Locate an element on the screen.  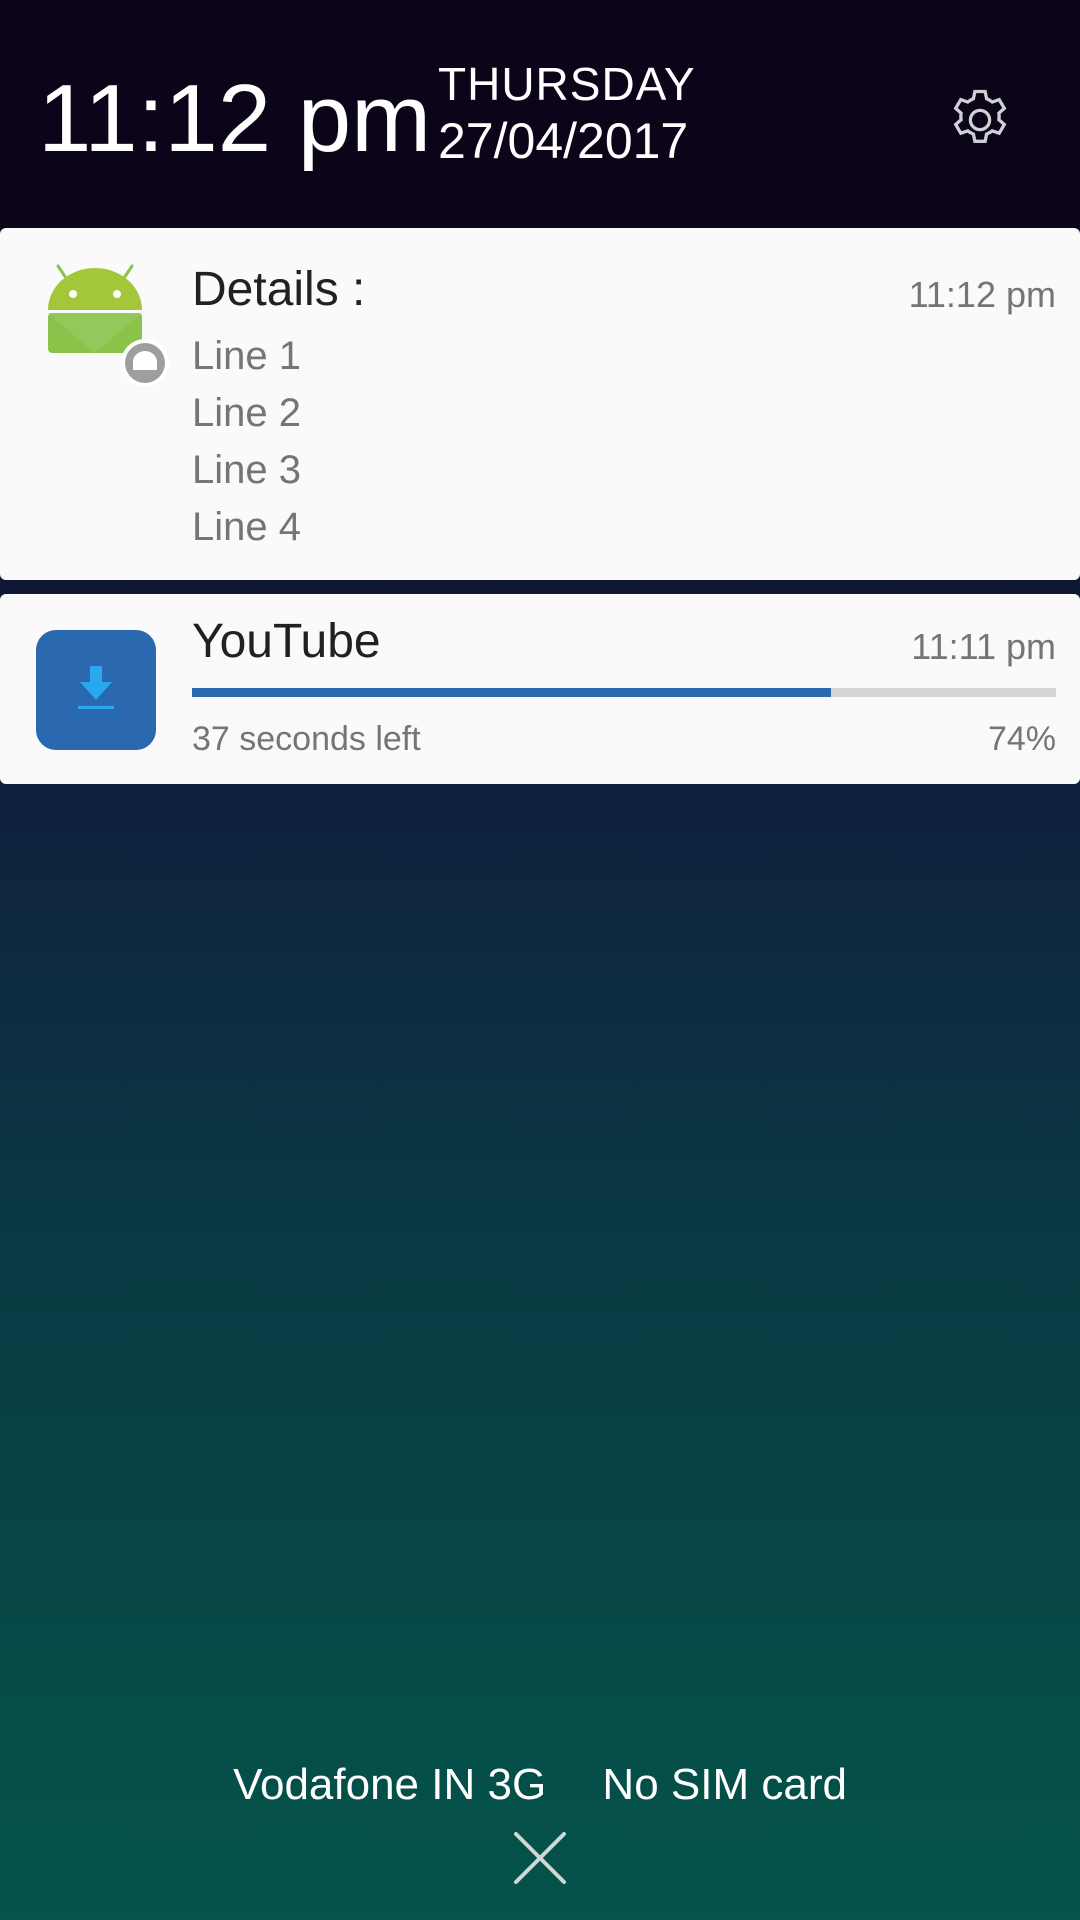
detail-line: Line 2 is located at coordinates (246, 413).